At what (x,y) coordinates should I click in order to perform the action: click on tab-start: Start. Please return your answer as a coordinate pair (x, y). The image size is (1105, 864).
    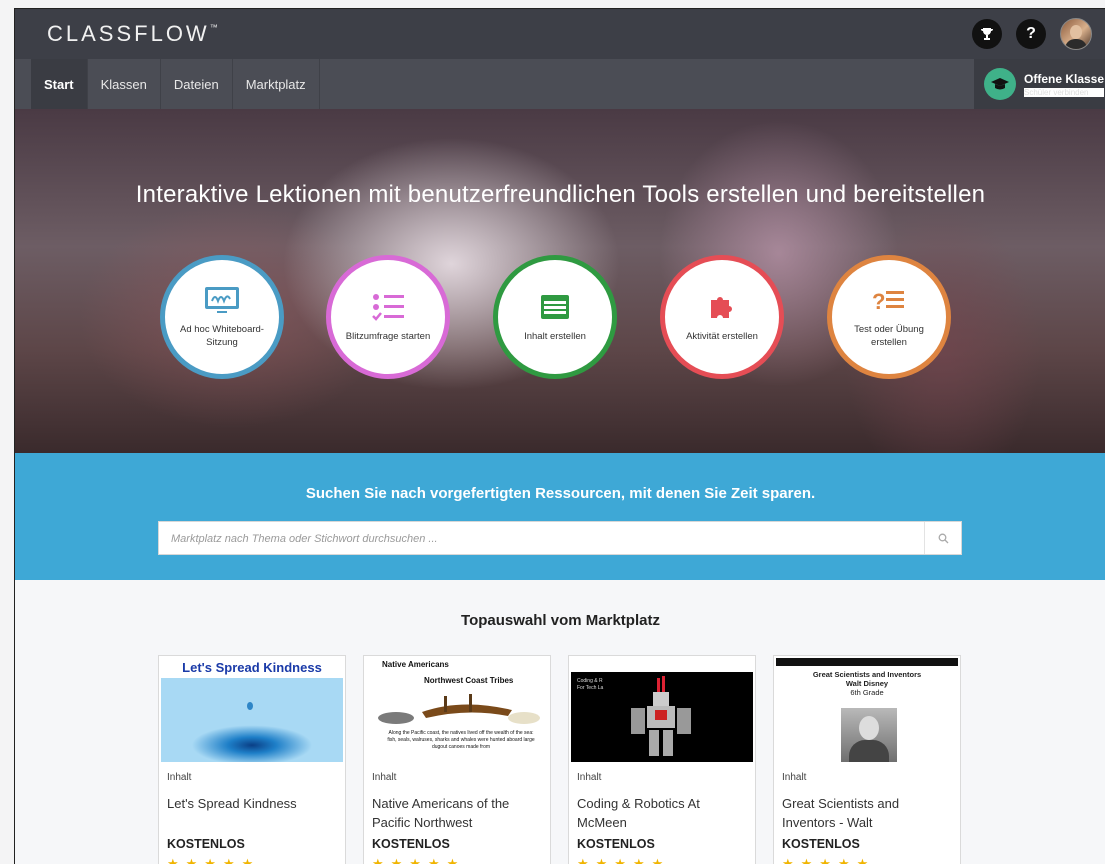
    Looking at the image, I should click on (59, 84).